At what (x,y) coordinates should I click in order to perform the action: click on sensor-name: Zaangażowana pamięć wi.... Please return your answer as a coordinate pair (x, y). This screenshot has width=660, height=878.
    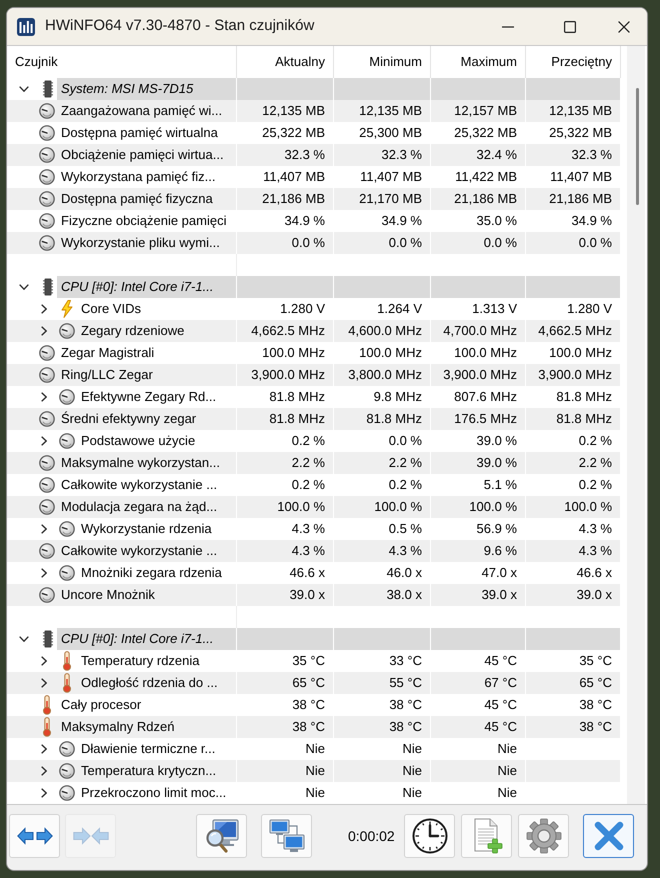
    Looking at the image, I should click on (141, 111).